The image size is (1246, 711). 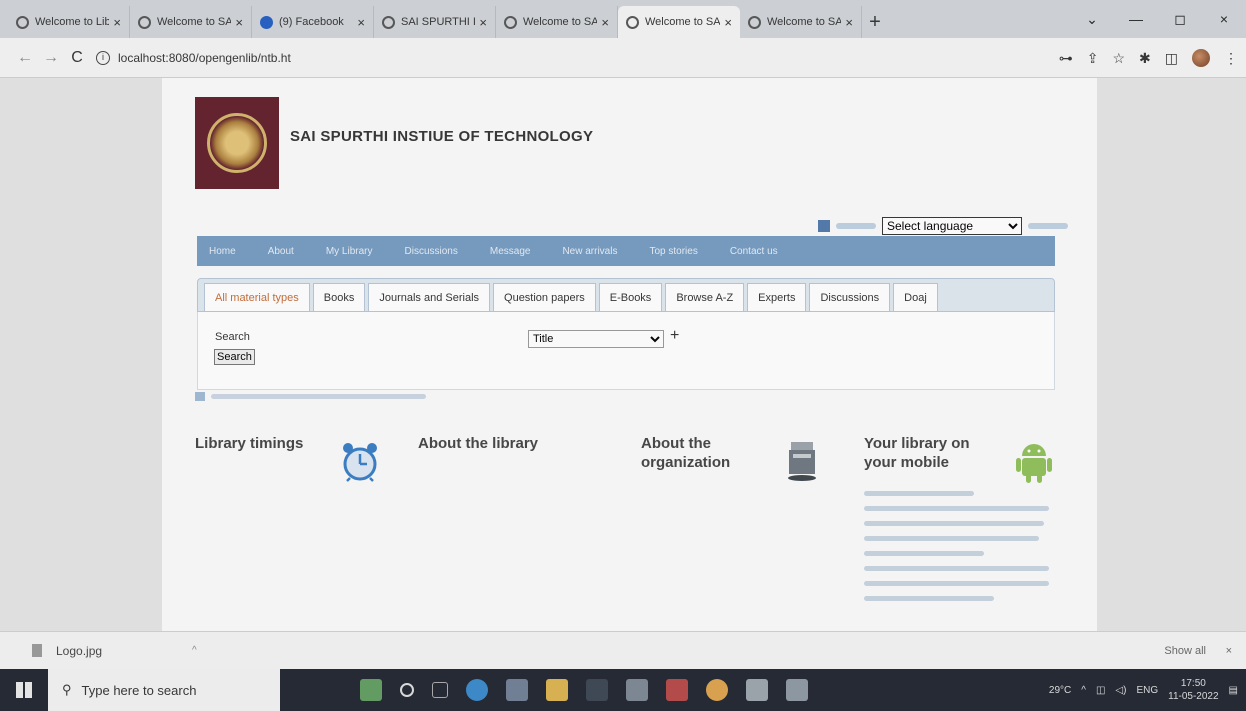 I want to click on new-tab-button: +, so click(x=875, y=22).